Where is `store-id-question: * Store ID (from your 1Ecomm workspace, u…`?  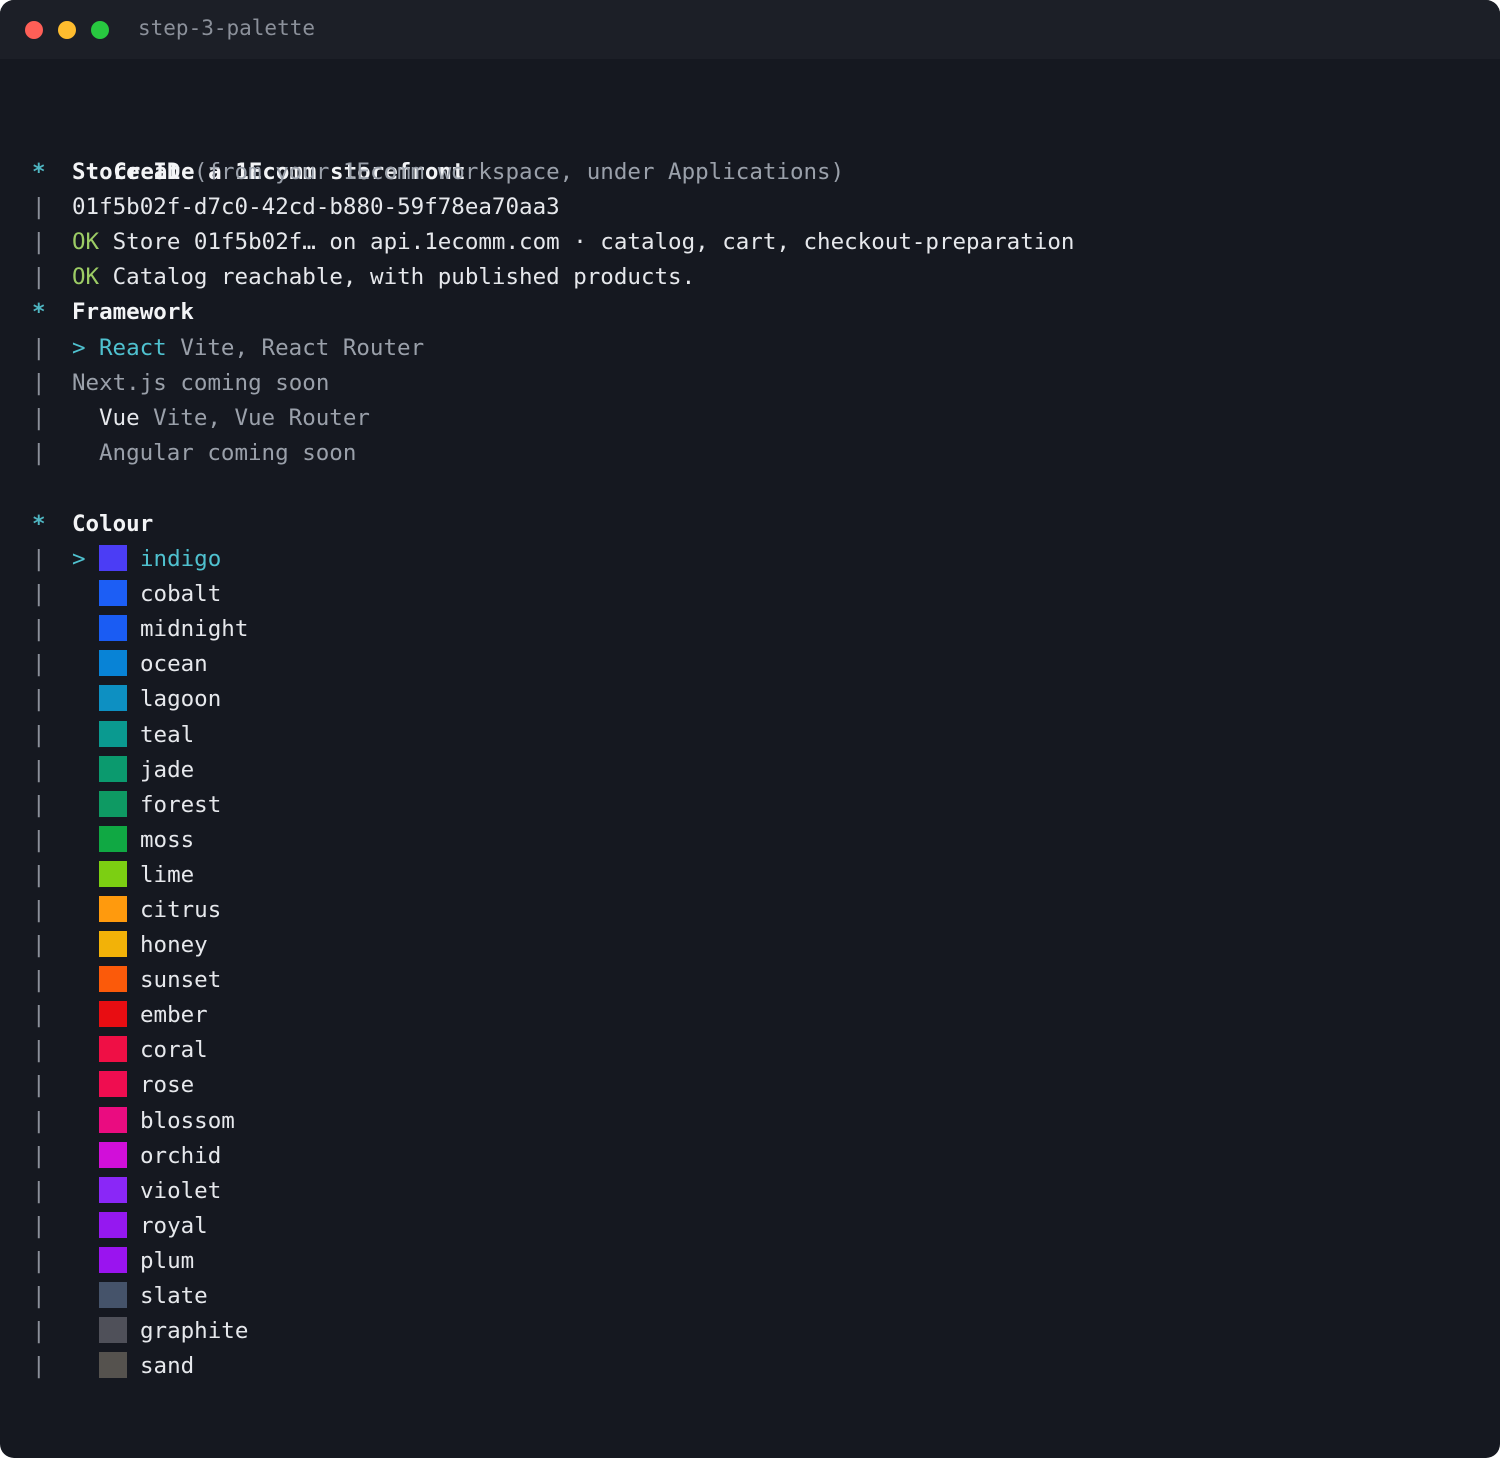 store-id-question: * Store ID (from your 1Ecomm workspace, u… is located at coordinates (766, 172).